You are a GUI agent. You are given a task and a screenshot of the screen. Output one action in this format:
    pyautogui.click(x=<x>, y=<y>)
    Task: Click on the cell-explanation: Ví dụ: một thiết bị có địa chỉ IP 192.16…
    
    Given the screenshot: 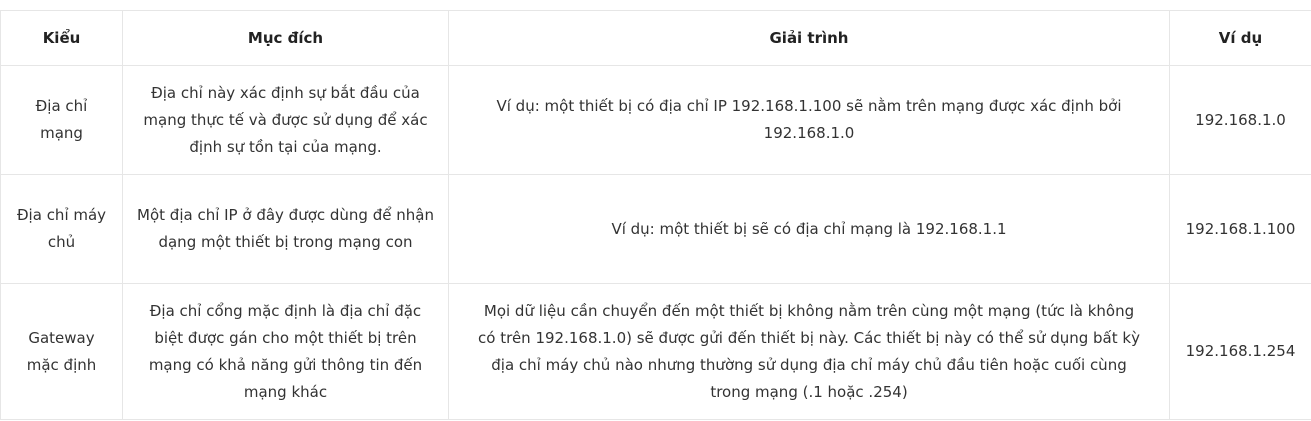 What is the action you would take?
    pyautogui.click(x=809, y=120)
    